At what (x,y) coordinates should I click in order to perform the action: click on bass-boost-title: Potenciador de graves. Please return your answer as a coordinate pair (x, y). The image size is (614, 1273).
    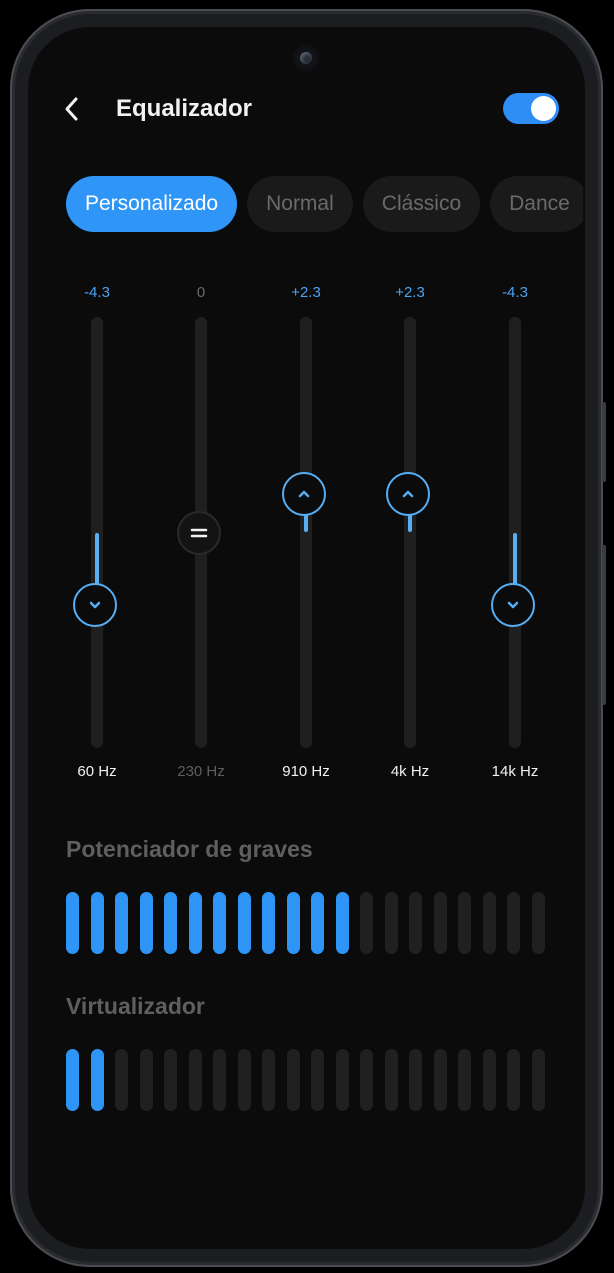
    Looking at the image, I should click on (189, 849).